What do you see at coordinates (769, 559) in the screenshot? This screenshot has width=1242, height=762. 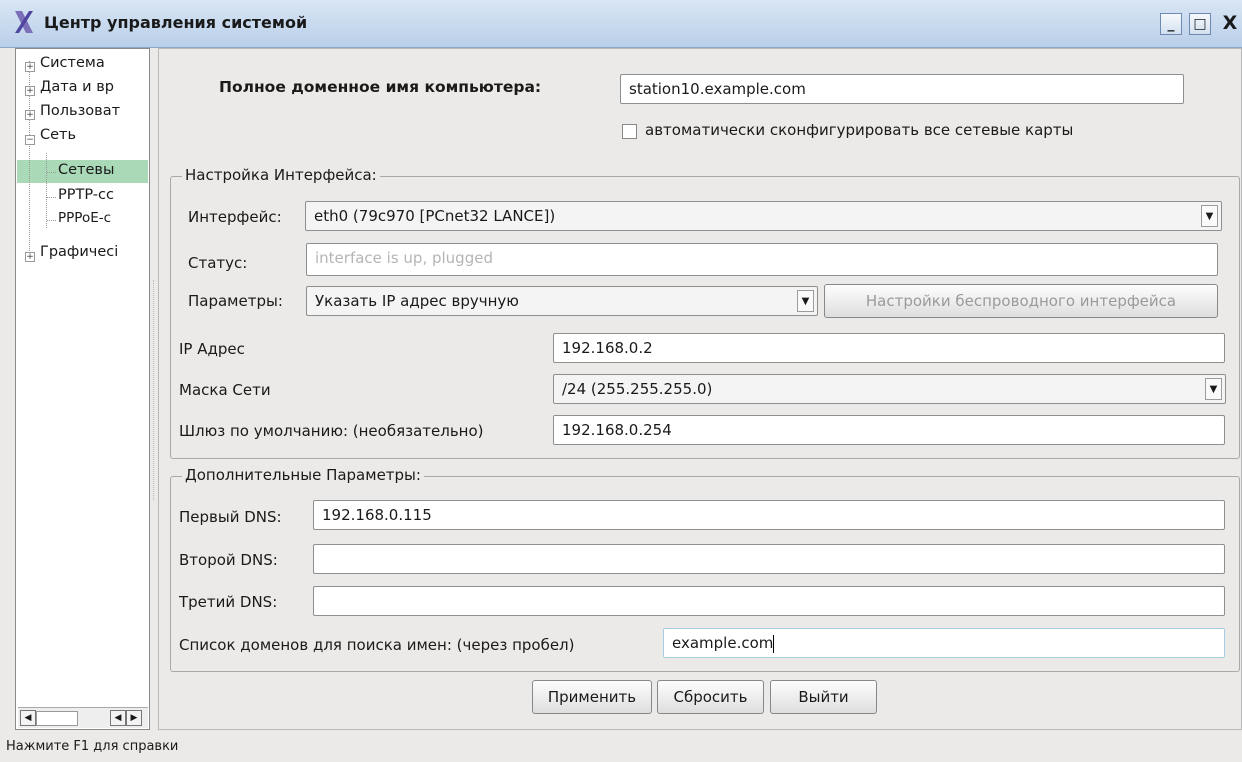 I see `dns2-input` at bounding box center [769, 559].